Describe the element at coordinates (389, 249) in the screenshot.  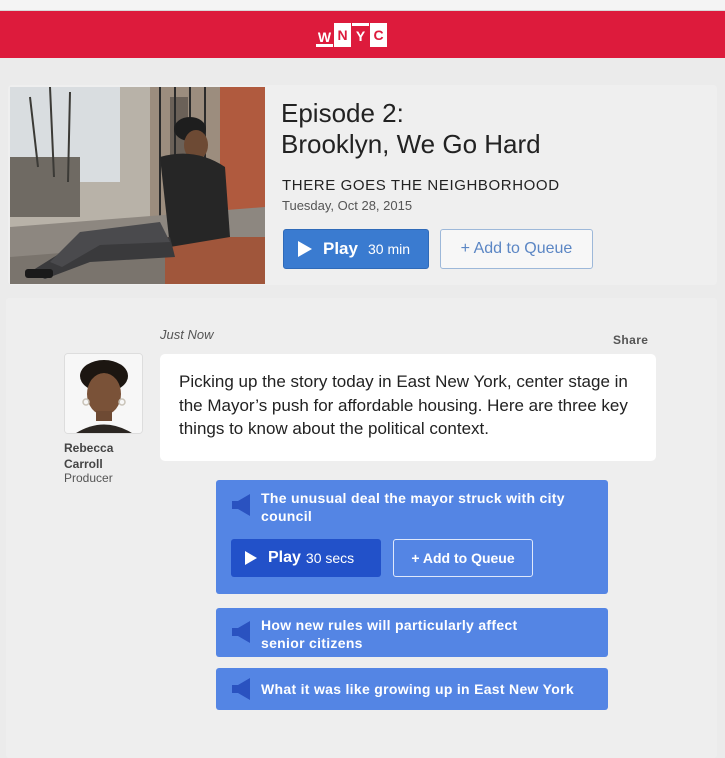
I see `episode-duration: 30 min` at that location.